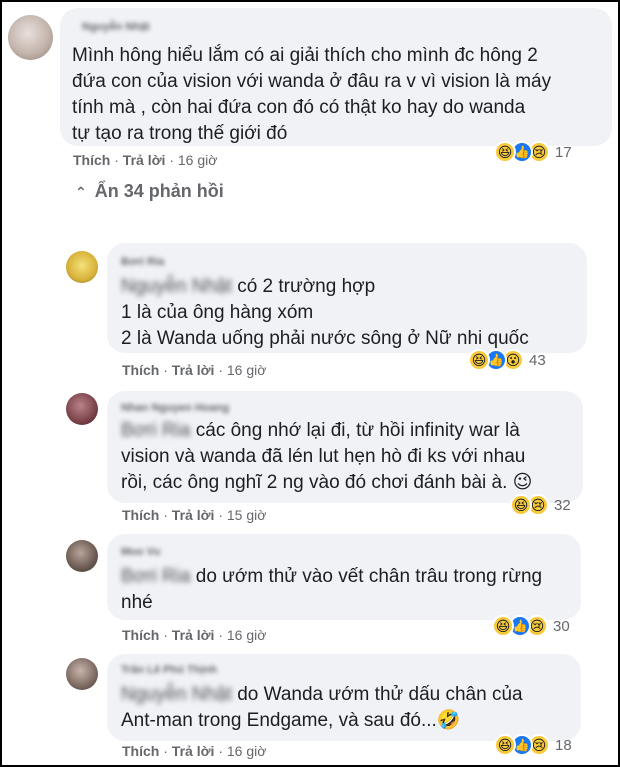 This screenshot has width=620, height=767. What do you see at coordinates (507, 360) in the screenshot?
I see `reaction-summary: 😆 👍 😮 43` at bounding box center [507, 360].